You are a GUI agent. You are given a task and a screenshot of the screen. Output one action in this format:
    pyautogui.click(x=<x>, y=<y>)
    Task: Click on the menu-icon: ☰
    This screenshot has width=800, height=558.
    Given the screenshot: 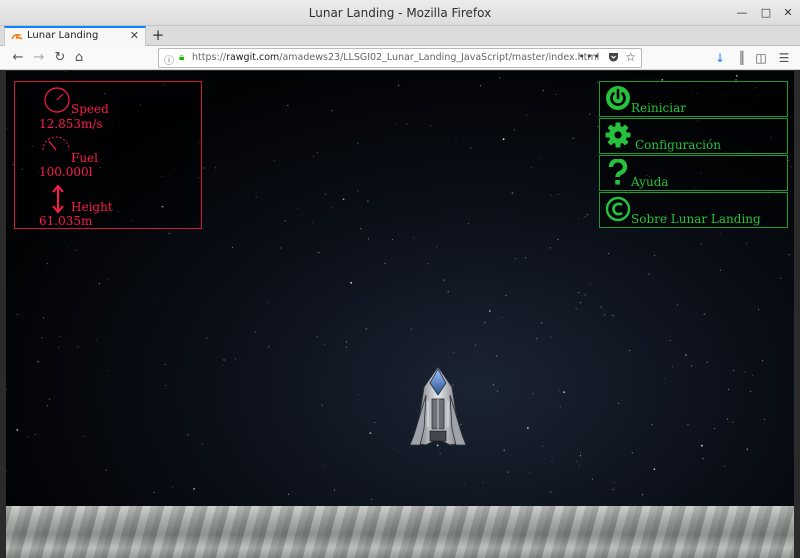 What is the action you would take?
    pyautogui.click(x=784, y=58)
    